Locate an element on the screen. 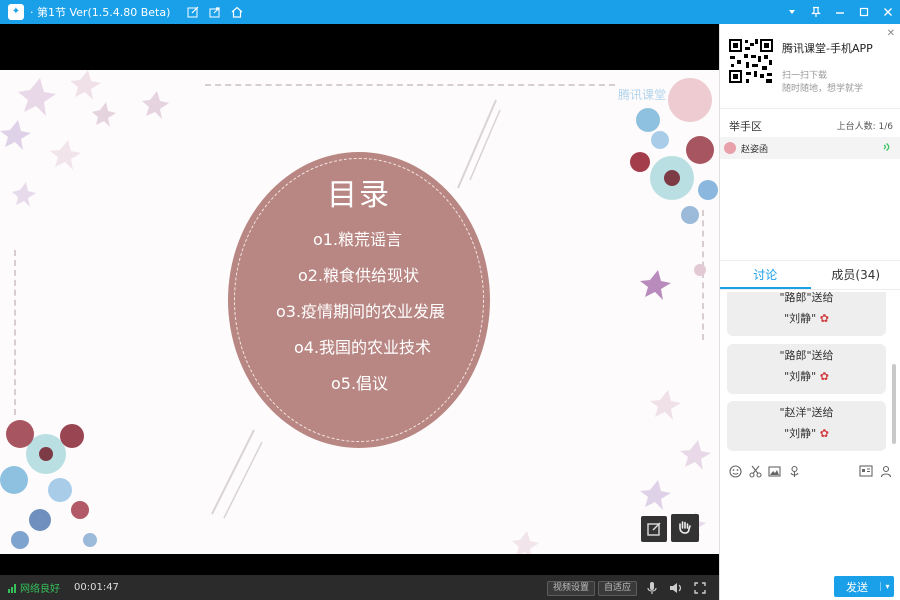 The width and height of the screenshot is (900, 600). raise-hand-area: 举手区 上台人数: 1/6 赵姿函 is located at coordinates (810, 182).